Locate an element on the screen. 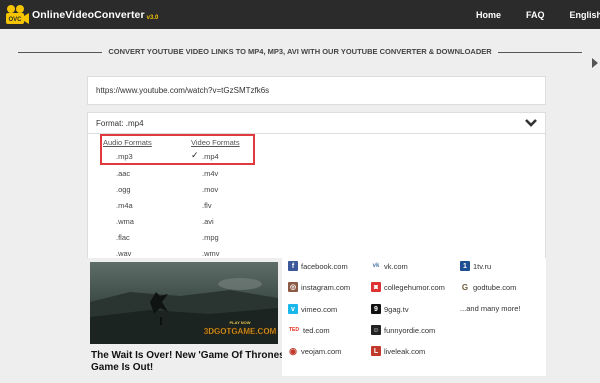  godtube-icon: G is located at coordinates (465, 287).